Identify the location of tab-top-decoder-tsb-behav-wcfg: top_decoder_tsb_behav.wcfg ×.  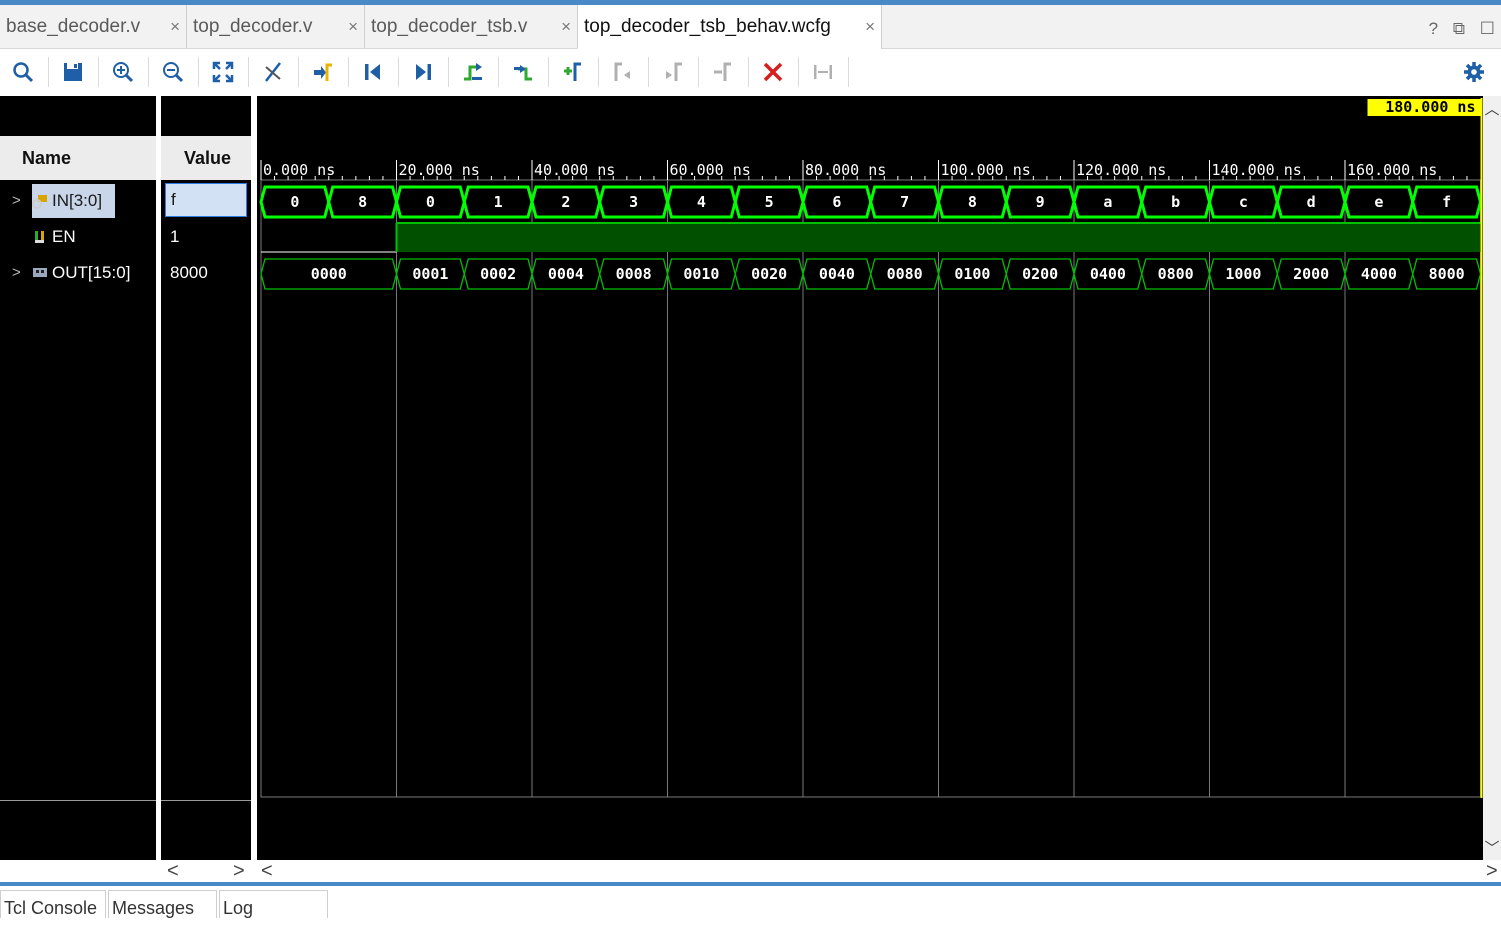
(730, 27).